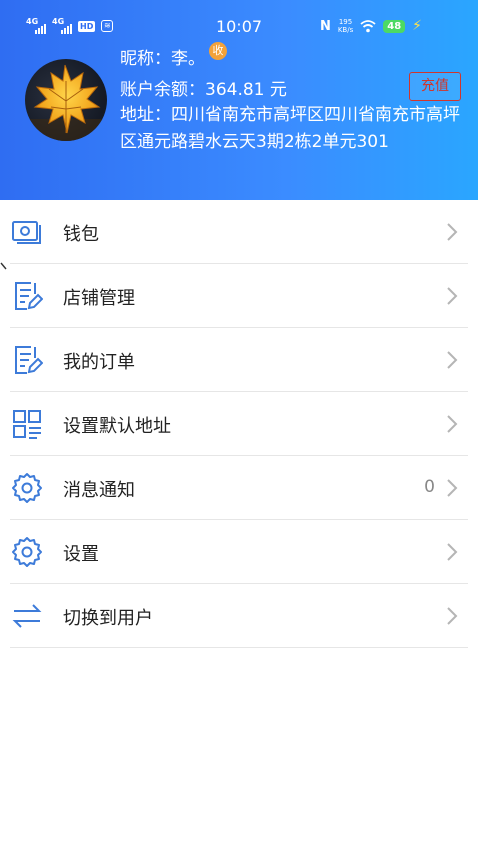 This screenshot has height=850, width=478. I want to click on account-balance: 账户余额：364.81 元, so click(203, 90).